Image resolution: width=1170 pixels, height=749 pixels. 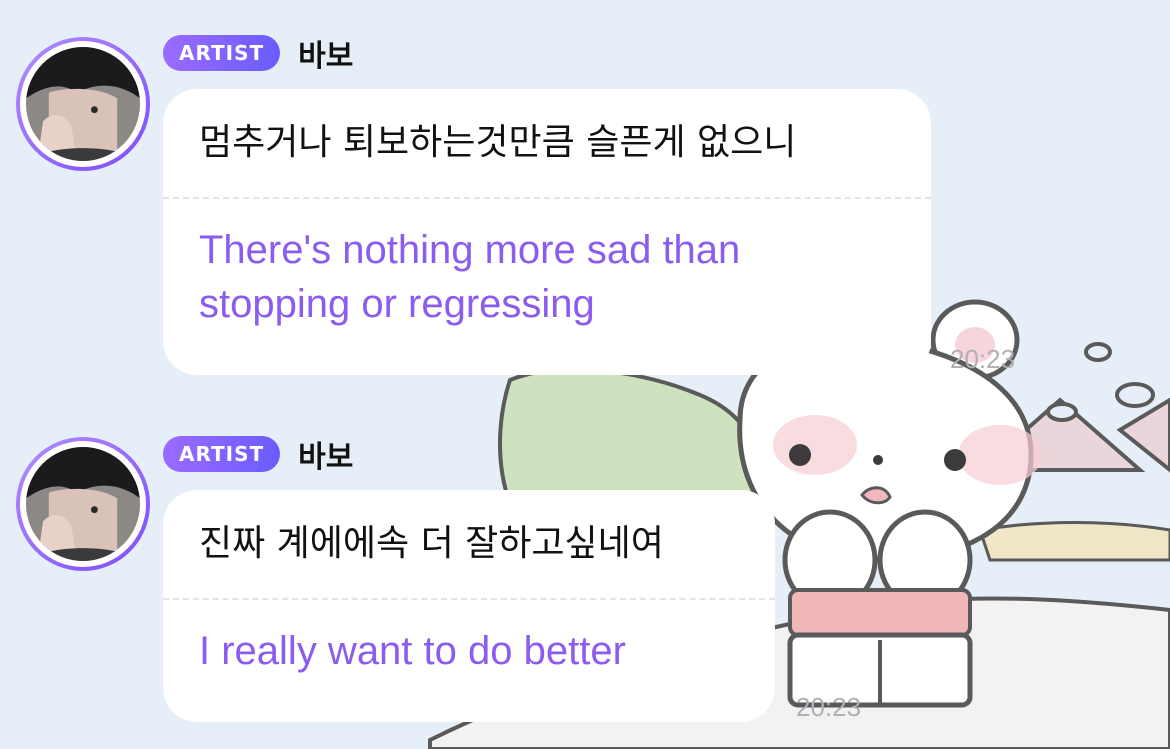 I want to click on message-text: 멈추거나 퇴보하는것만큼 슬픈게 없으니, so click(x=498, y=142).